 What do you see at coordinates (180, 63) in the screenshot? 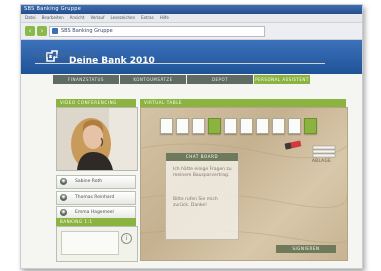
I see `section-divider` at bounding box center [180, 63].